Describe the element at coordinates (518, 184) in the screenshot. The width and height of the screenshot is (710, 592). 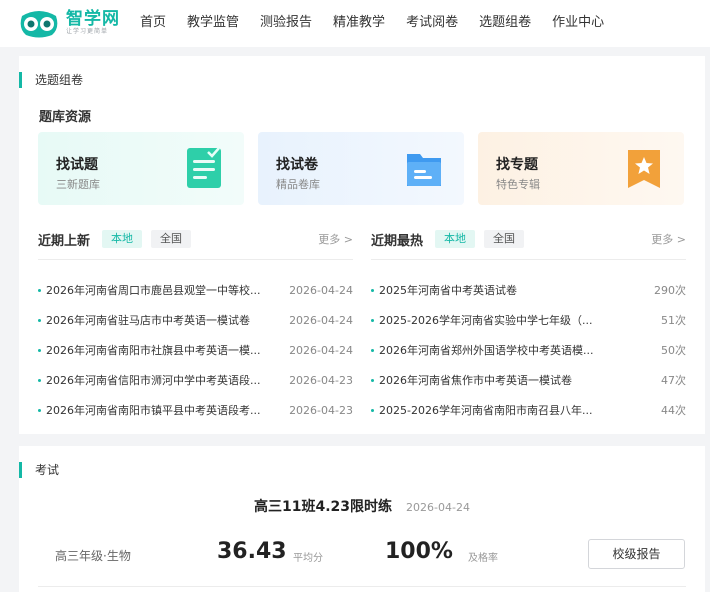
I see `resource-desc: 特色专辑` at that location.